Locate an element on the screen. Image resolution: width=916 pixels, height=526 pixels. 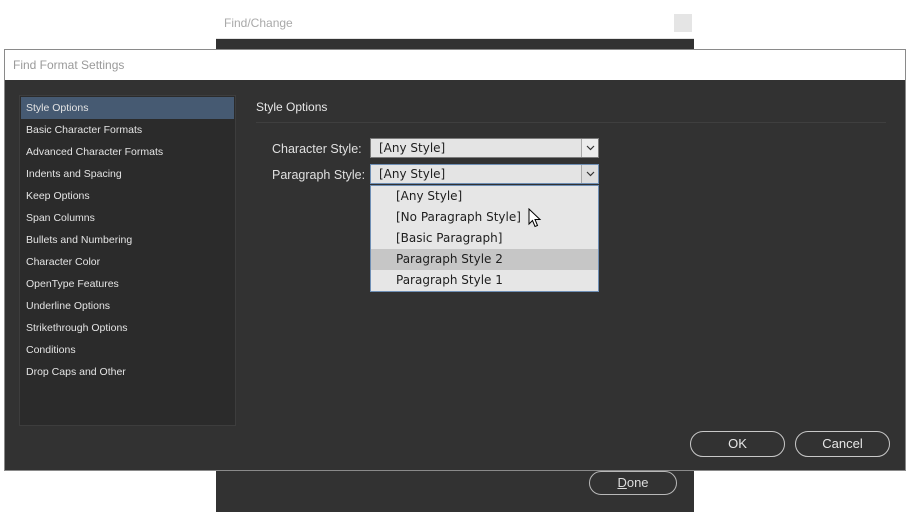
sidebar-item-drop-caps-and-other: Drop Caps and Other is located at coordinates (127, 372).